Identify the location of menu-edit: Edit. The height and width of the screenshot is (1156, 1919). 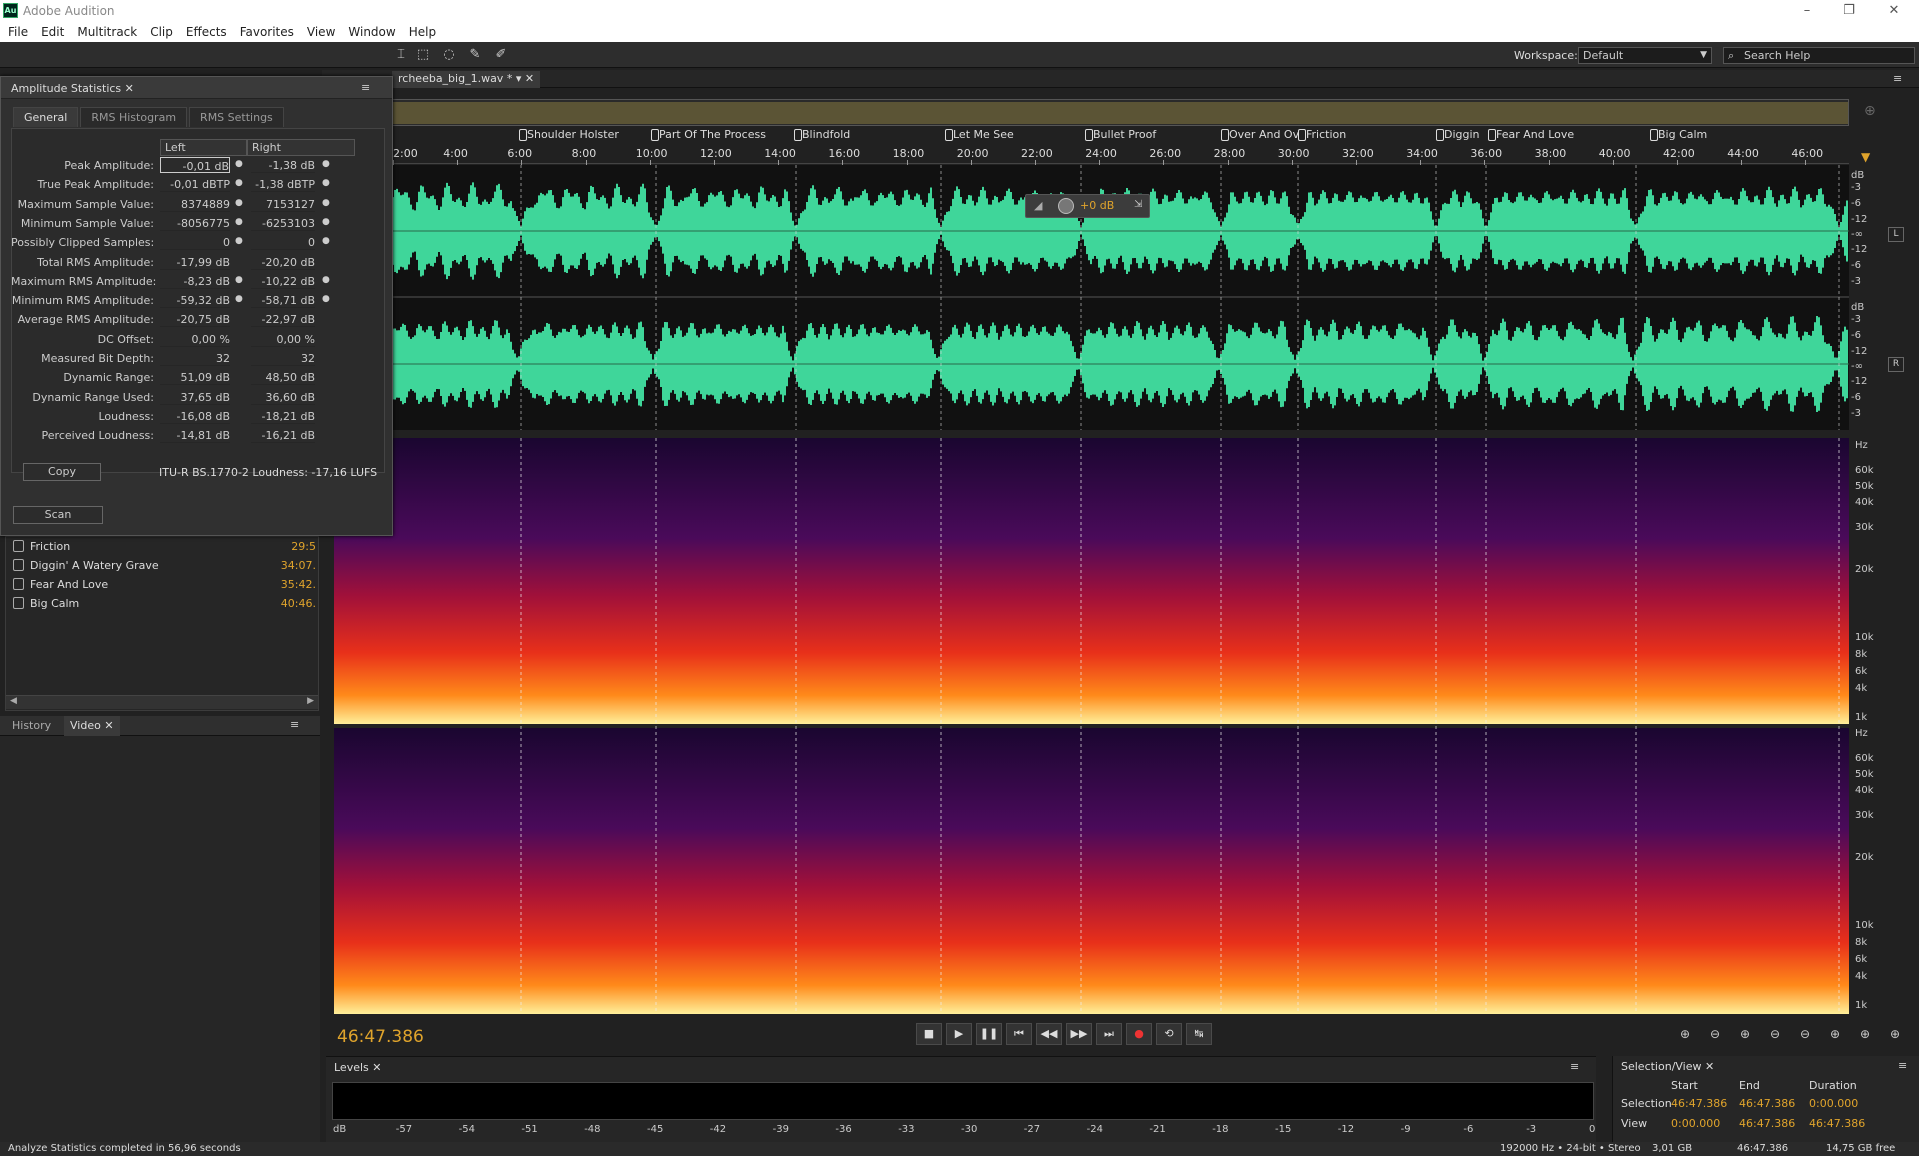
(52, 32).